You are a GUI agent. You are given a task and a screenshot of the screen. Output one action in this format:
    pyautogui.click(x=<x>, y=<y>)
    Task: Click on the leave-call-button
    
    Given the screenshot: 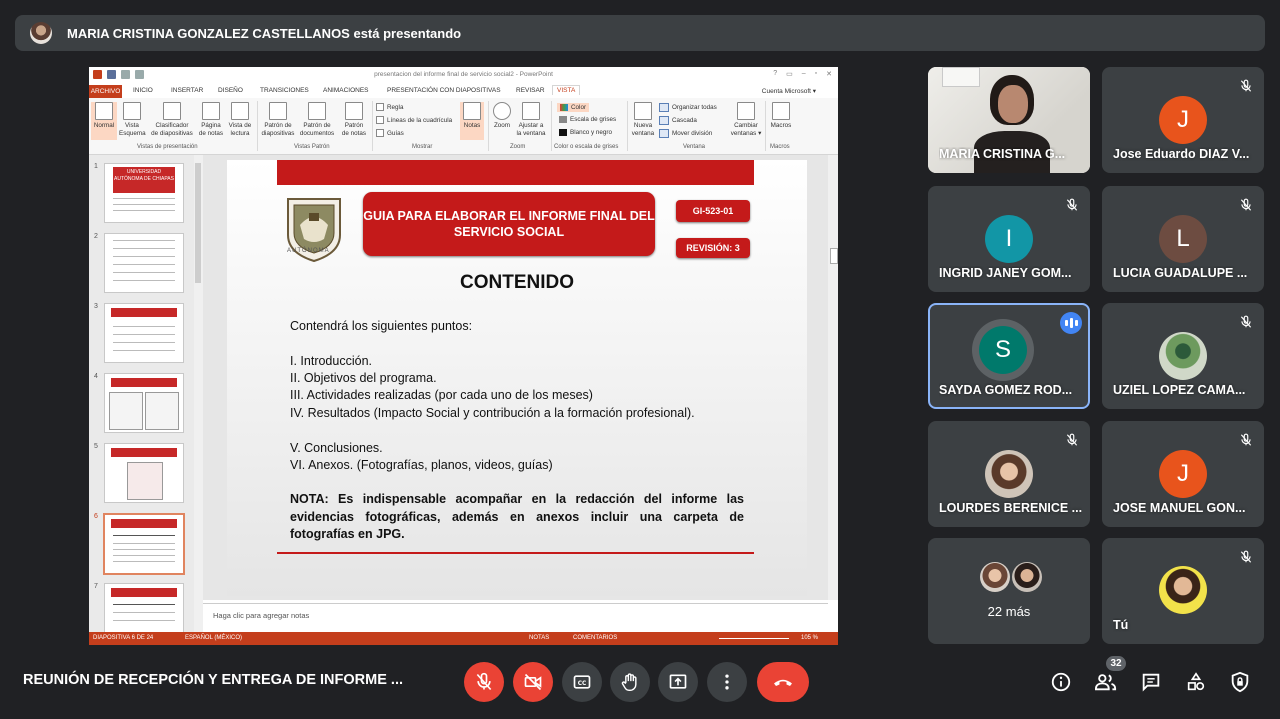 What is the action you would take?
    pyautogui.click(x=783, y=682)
    